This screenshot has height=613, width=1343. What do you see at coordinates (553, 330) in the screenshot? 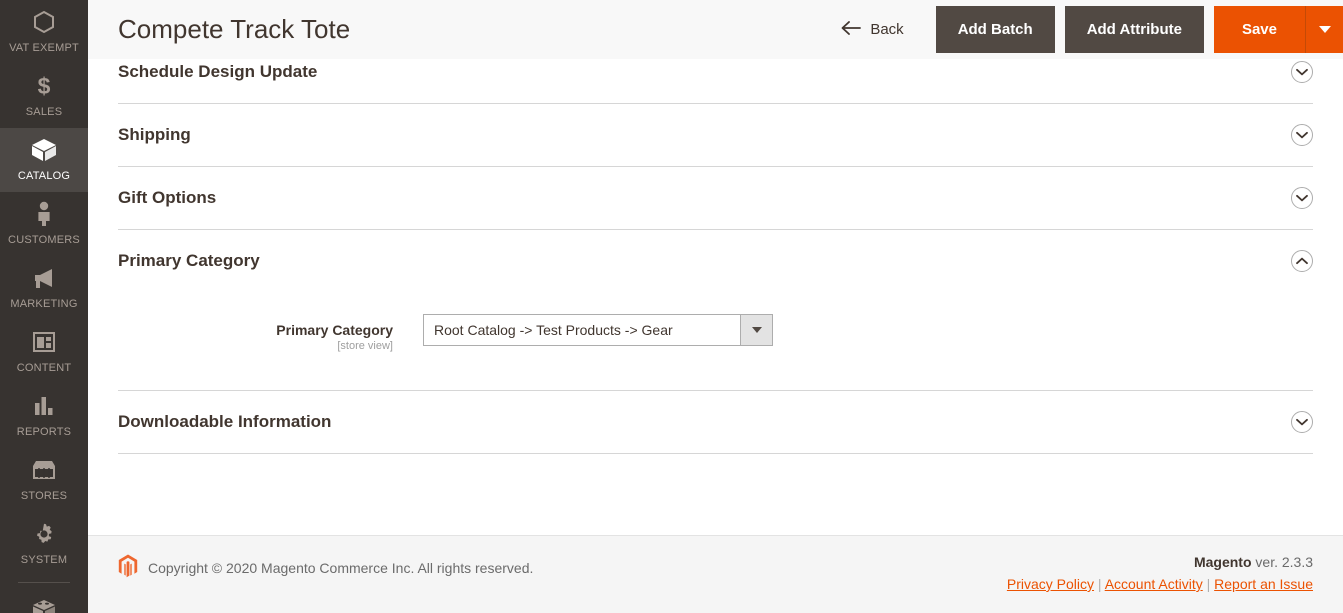
I see `primary-category-selected-value: Root Catalog -> Test Products -> Gear` at bounding box center [553, 330].